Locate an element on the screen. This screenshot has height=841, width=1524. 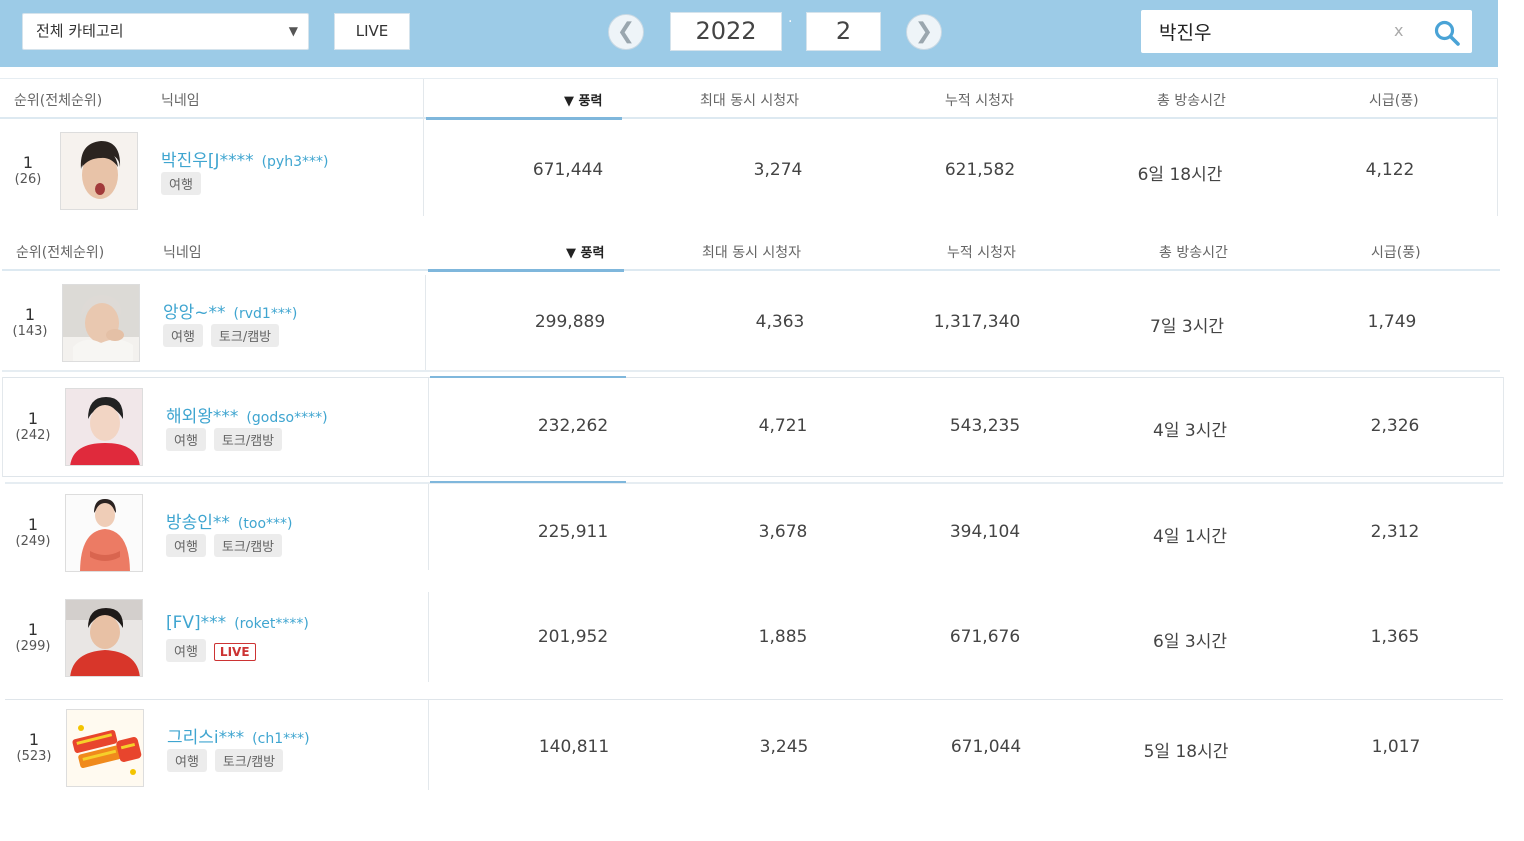
hourly-value: 1,749 is located at coordinates (1392, 322).